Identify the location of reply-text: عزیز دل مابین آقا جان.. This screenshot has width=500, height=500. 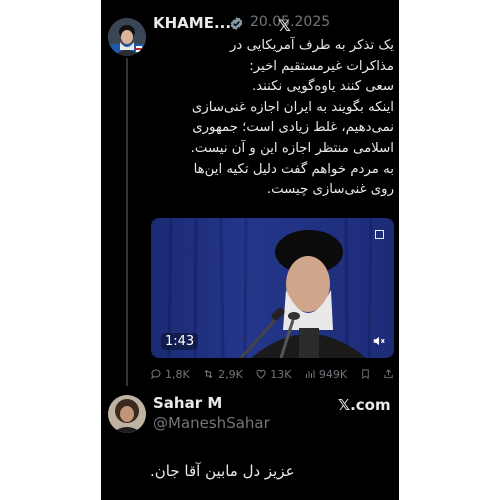
(222, 471).